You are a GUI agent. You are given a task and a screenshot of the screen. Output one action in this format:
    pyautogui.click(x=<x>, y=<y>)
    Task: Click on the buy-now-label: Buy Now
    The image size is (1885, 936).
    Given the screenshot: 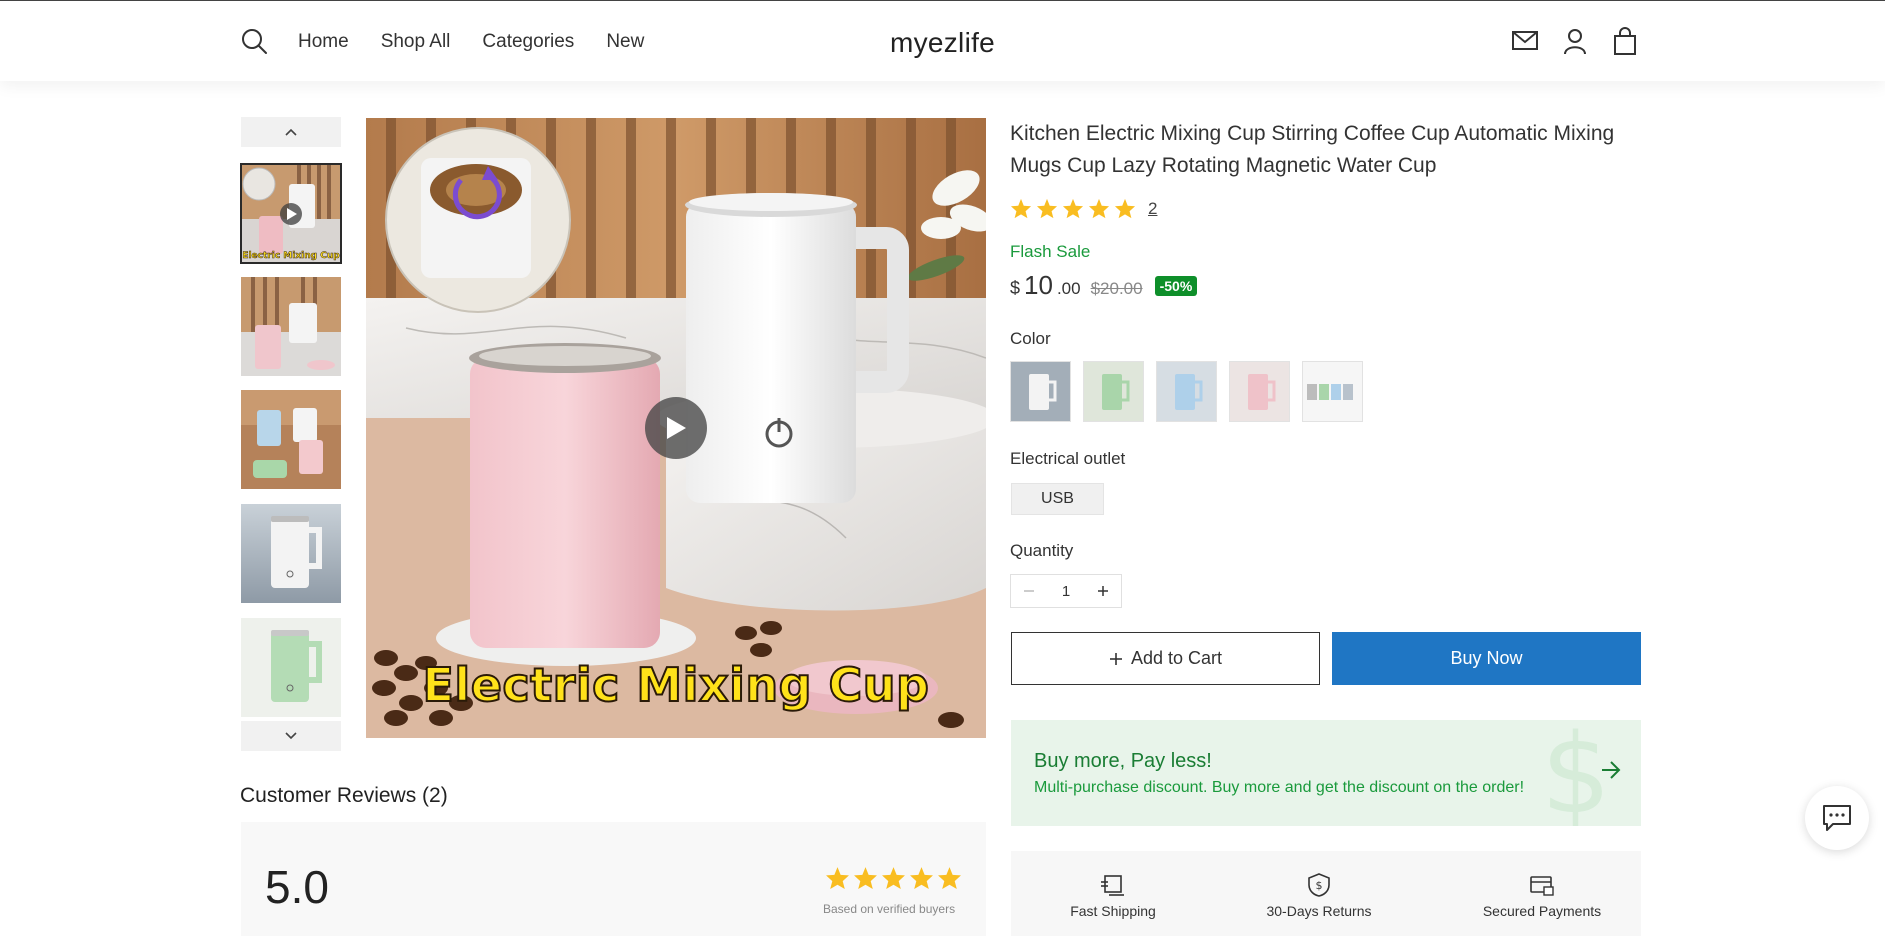 What is the action you would take?
    pyautogui.click(x=1486, y=658)
    